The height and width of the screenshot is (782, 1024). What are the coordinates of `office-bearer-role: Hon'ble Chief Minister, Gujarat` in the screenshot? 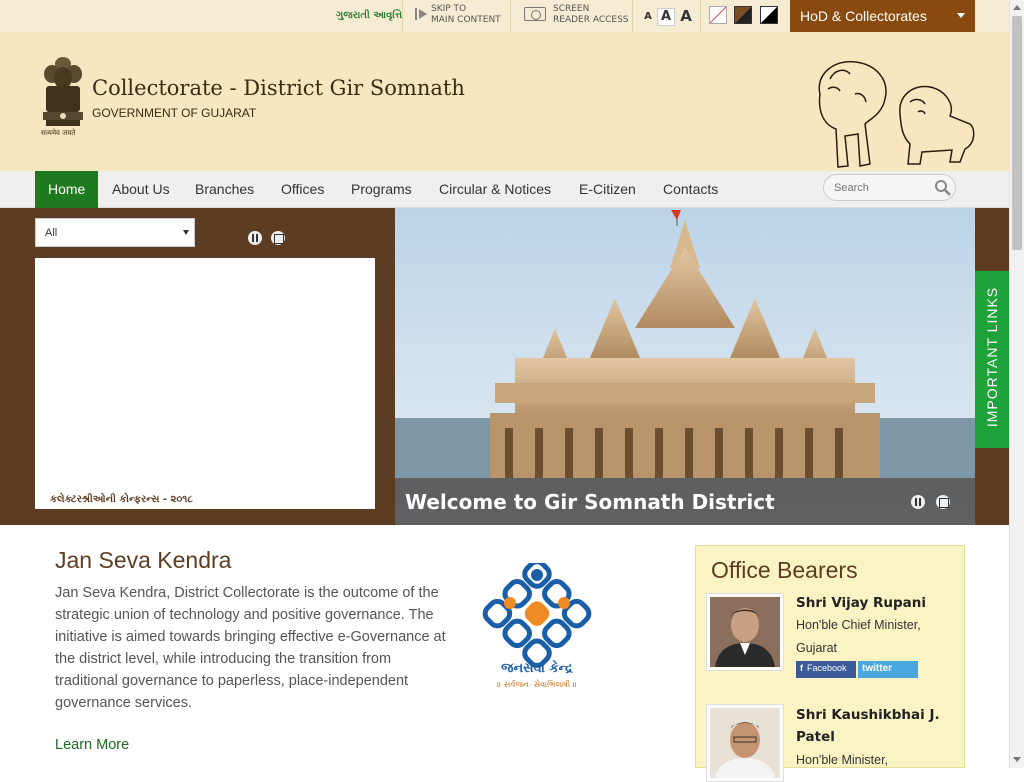 It's located at (858, 636).